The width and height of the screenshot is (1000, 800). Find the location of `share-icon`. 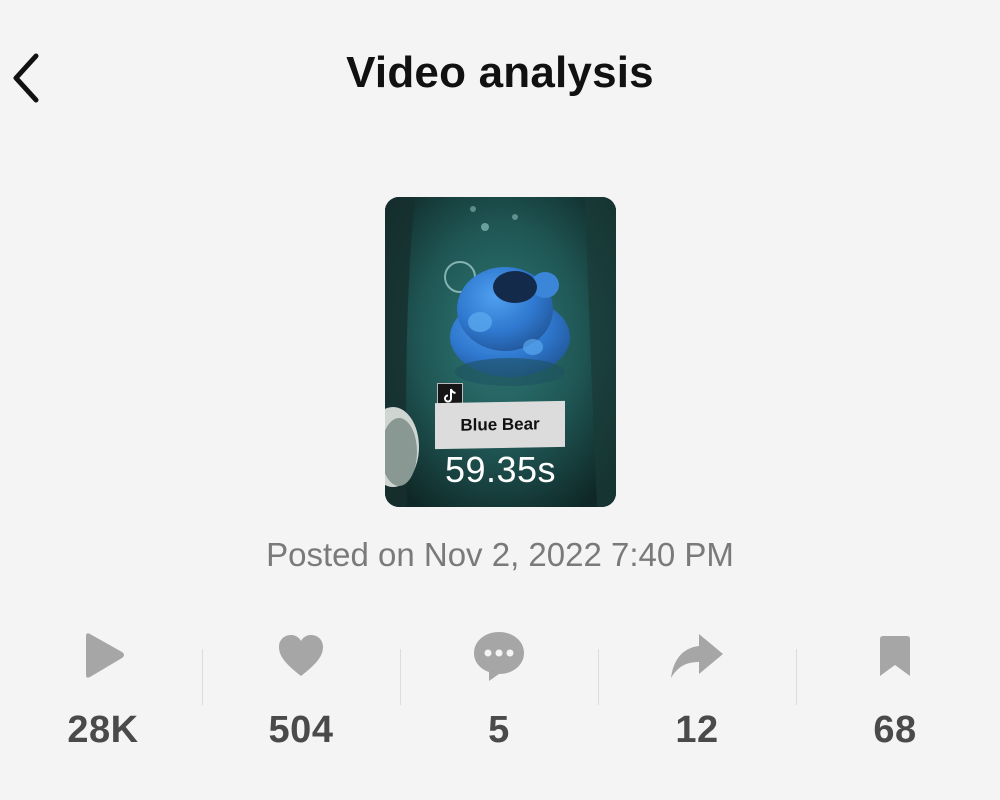

share-icon is located at coordinates (697, 656).